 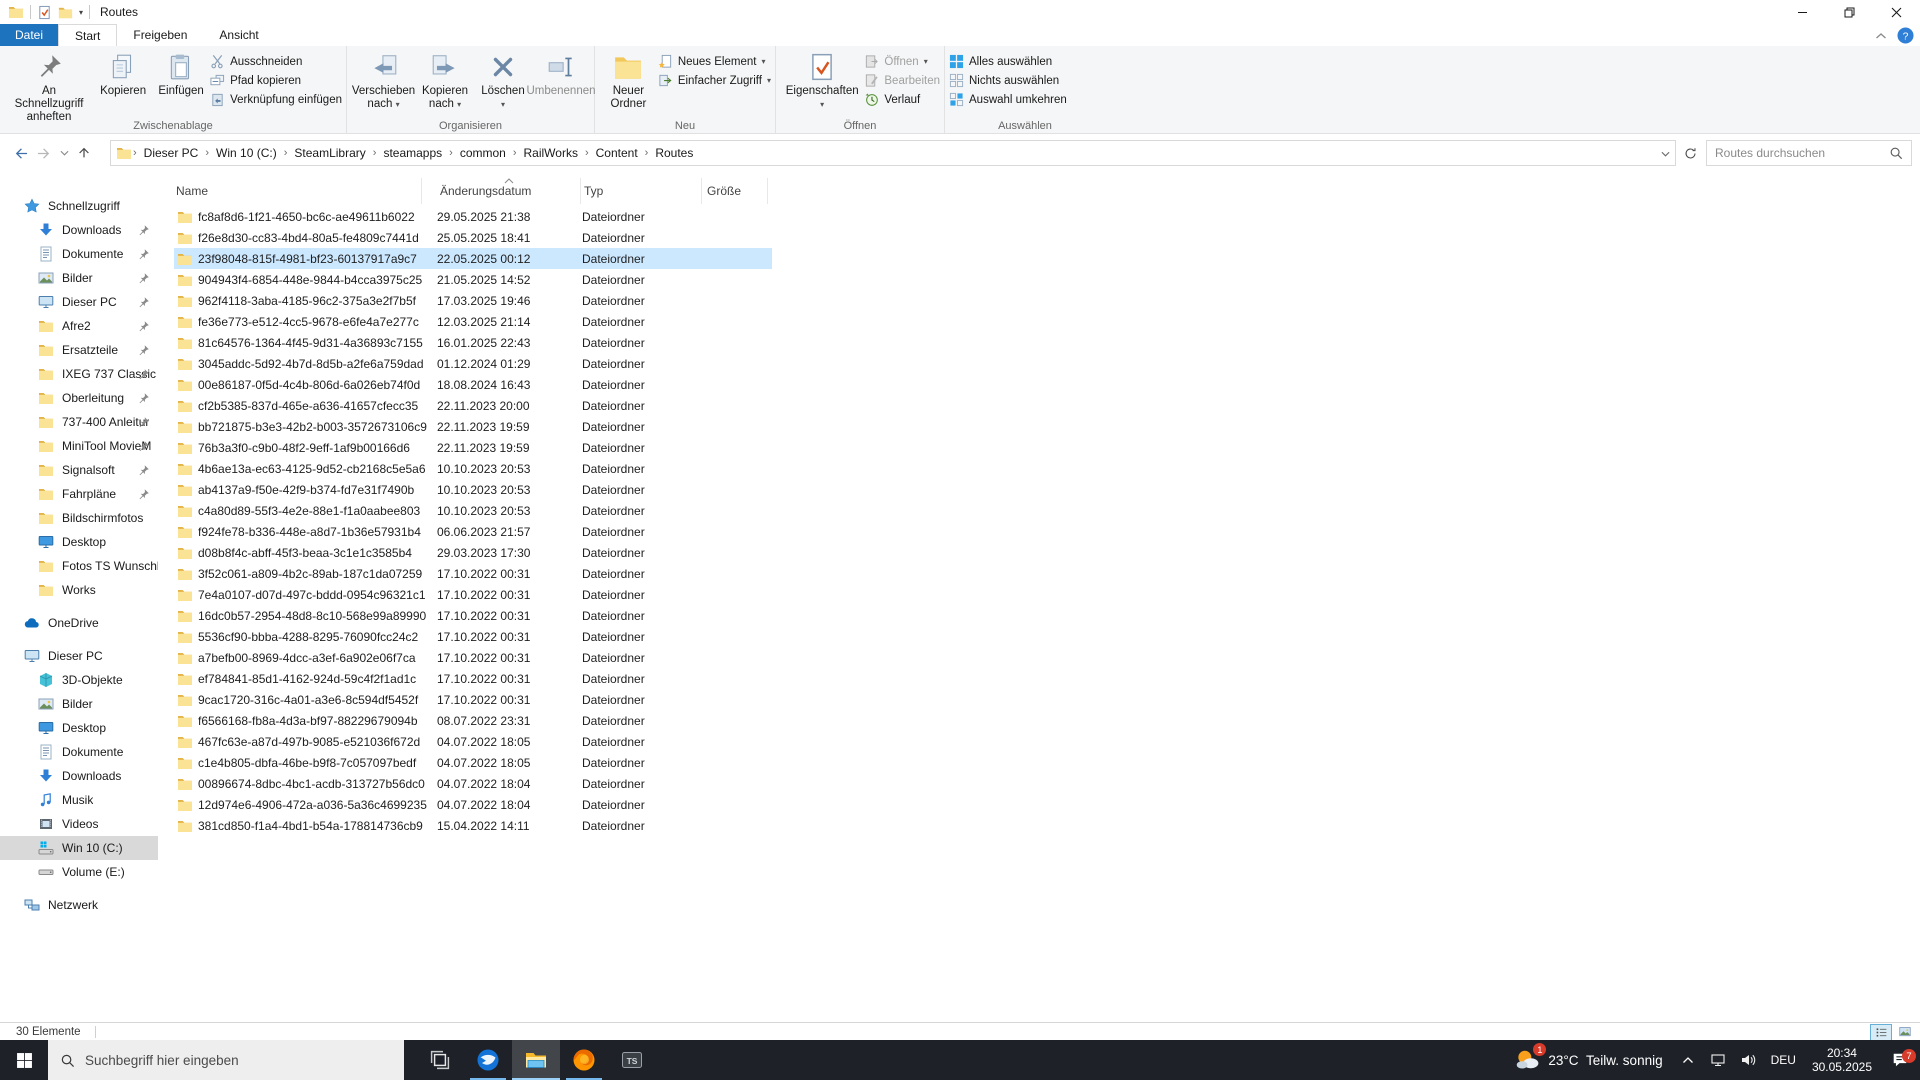 What do you see at coordinates (1849, 12) in the screenshot?
I see `restore-button` at bounding box center [1849, 12].